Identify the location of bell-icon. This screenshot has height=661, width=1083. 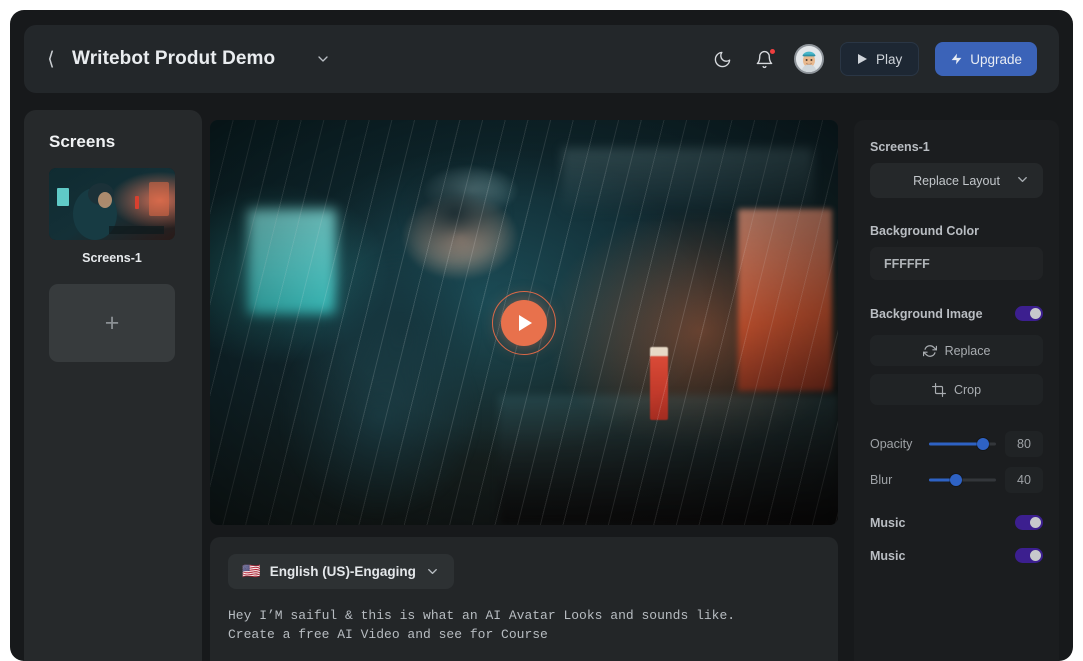
(765, 59).